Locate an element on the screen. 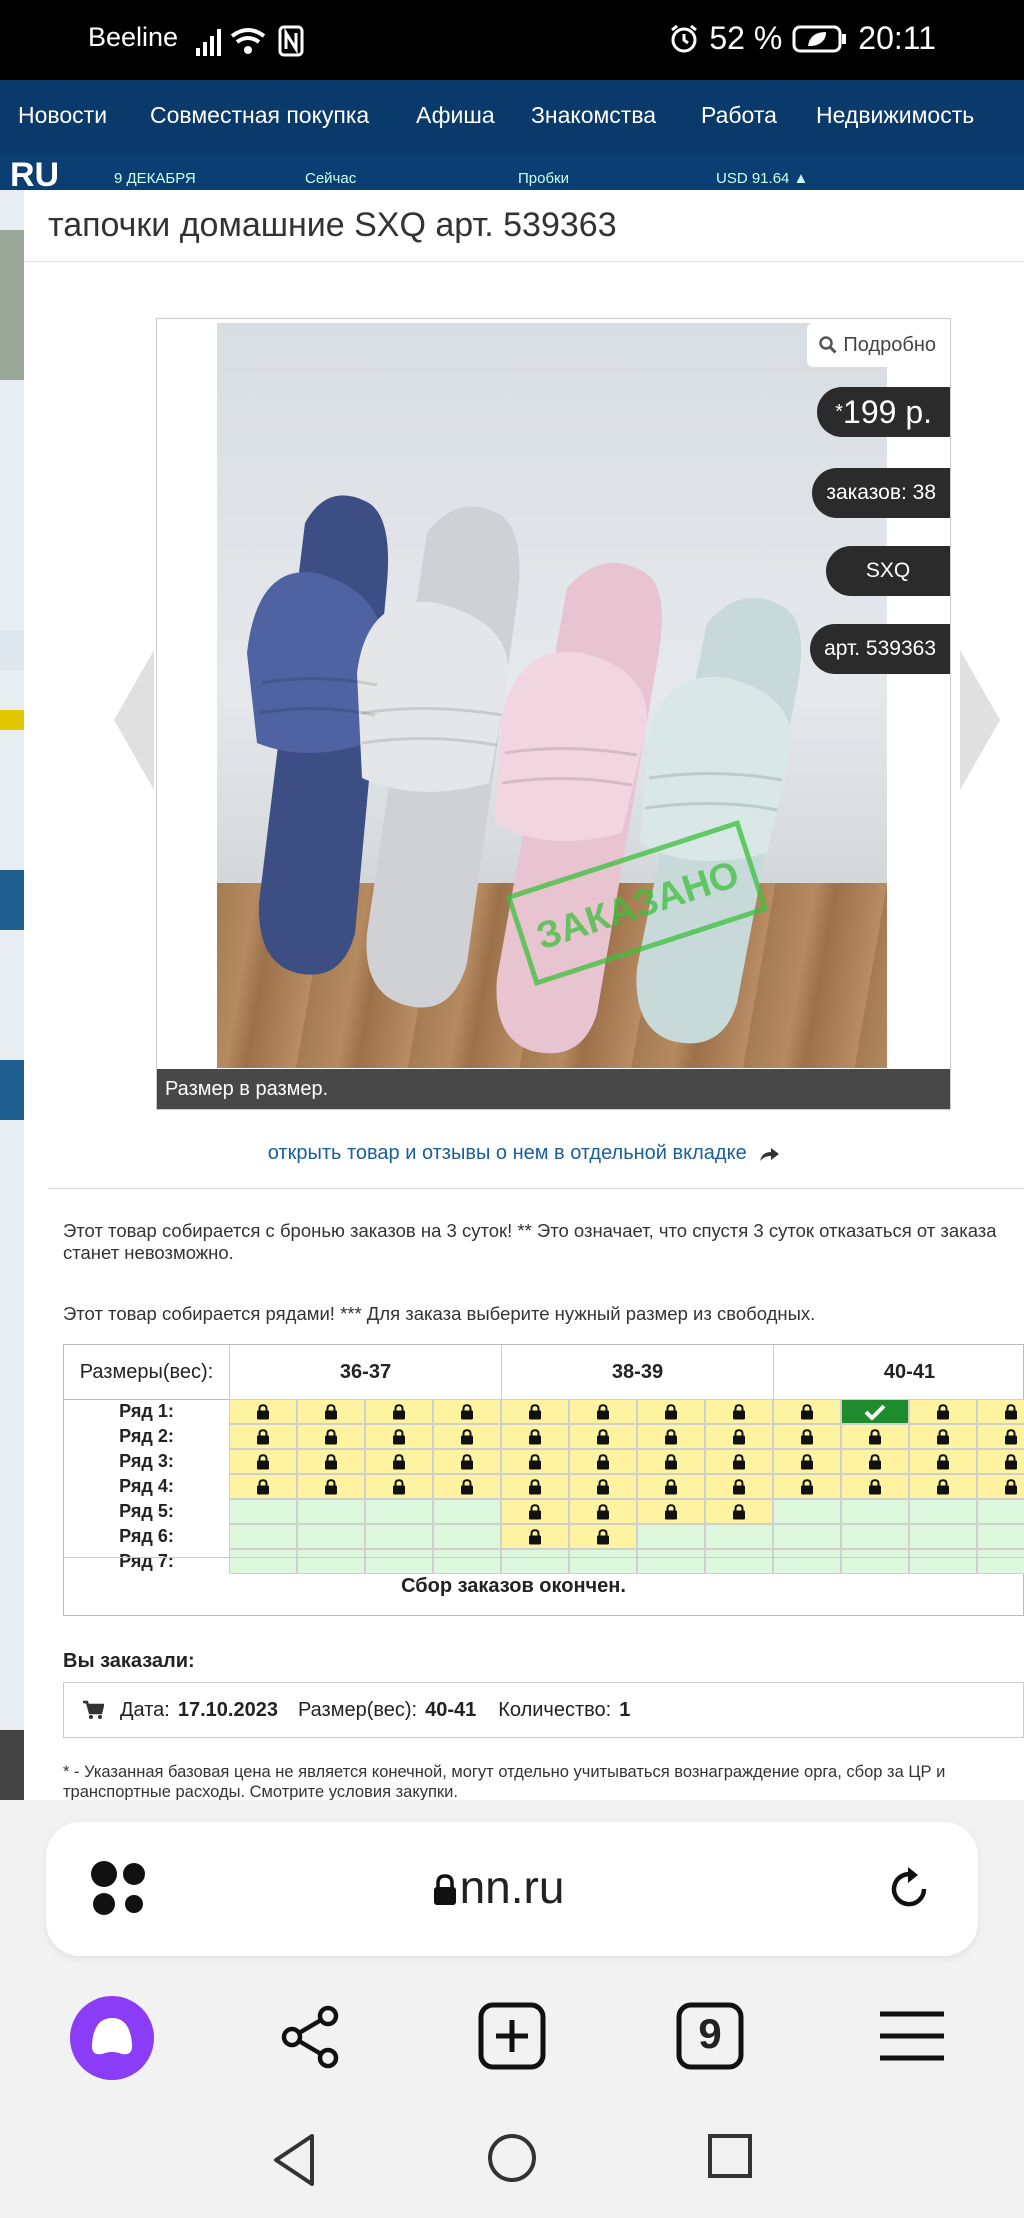 The width and height of the screenshot is (1024, 2218). site-nav-jobs: Работа is located at coordinates (739, 115).